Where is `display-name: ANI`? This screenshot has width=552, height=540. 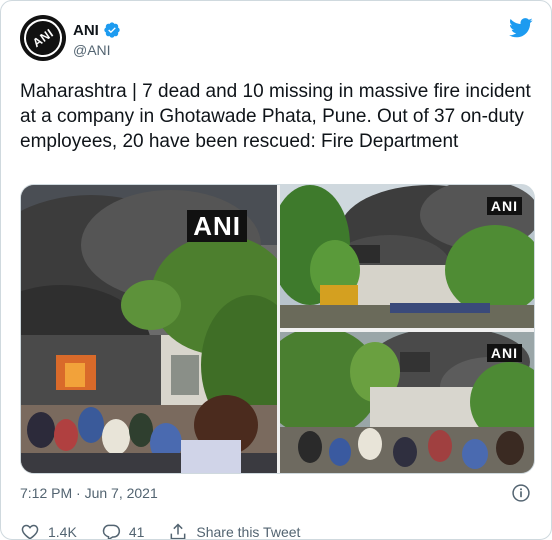
display-name: ANI is located at coordinates (86, 30).